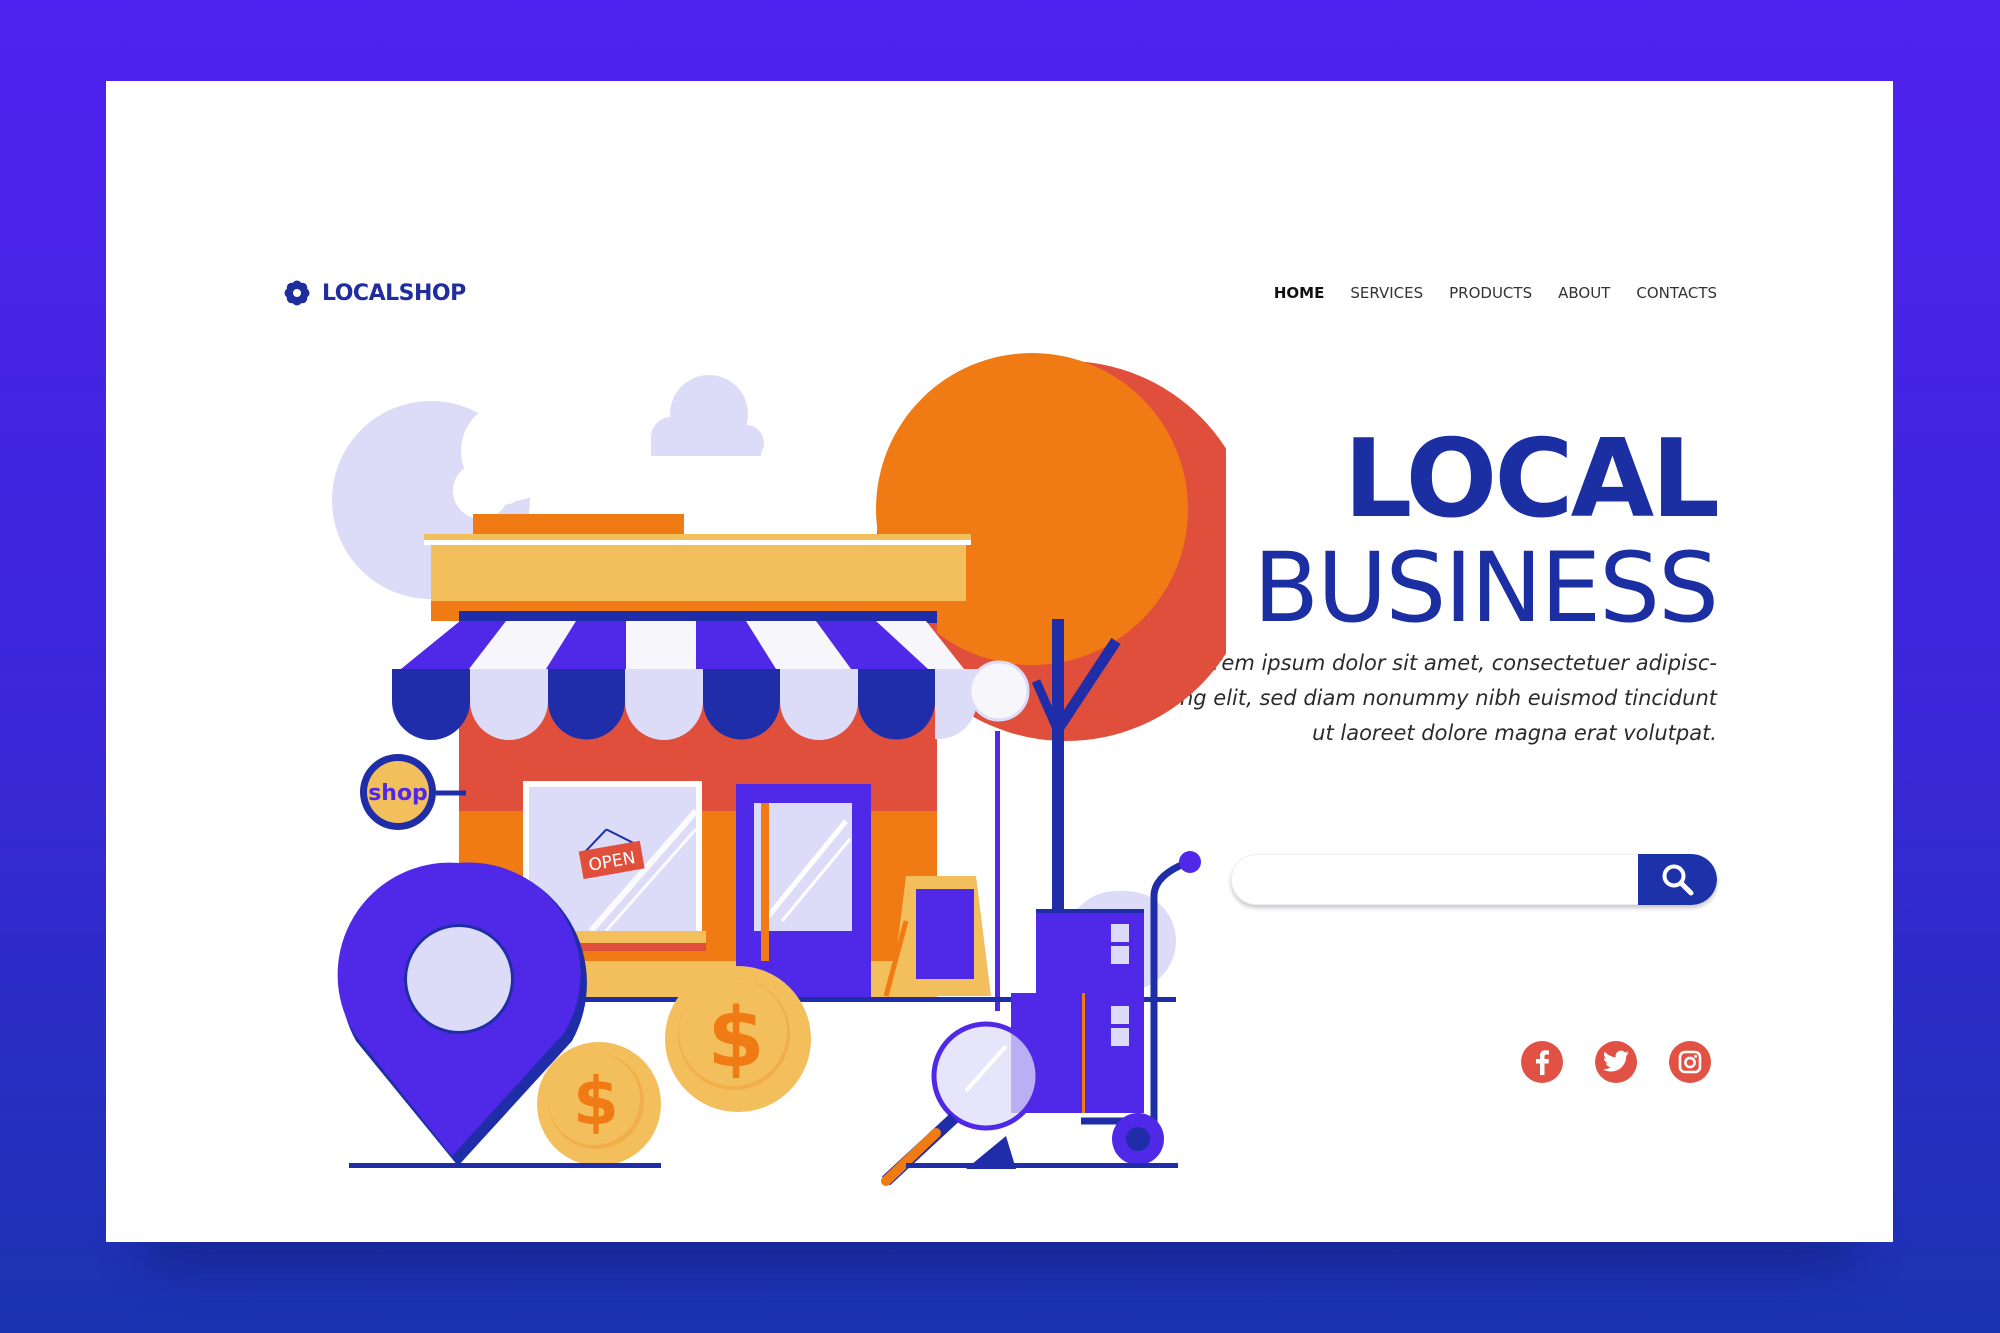 The height and width of the screenshot is (1333, 2000). I want to click on search-icon, so click(1677, 879).